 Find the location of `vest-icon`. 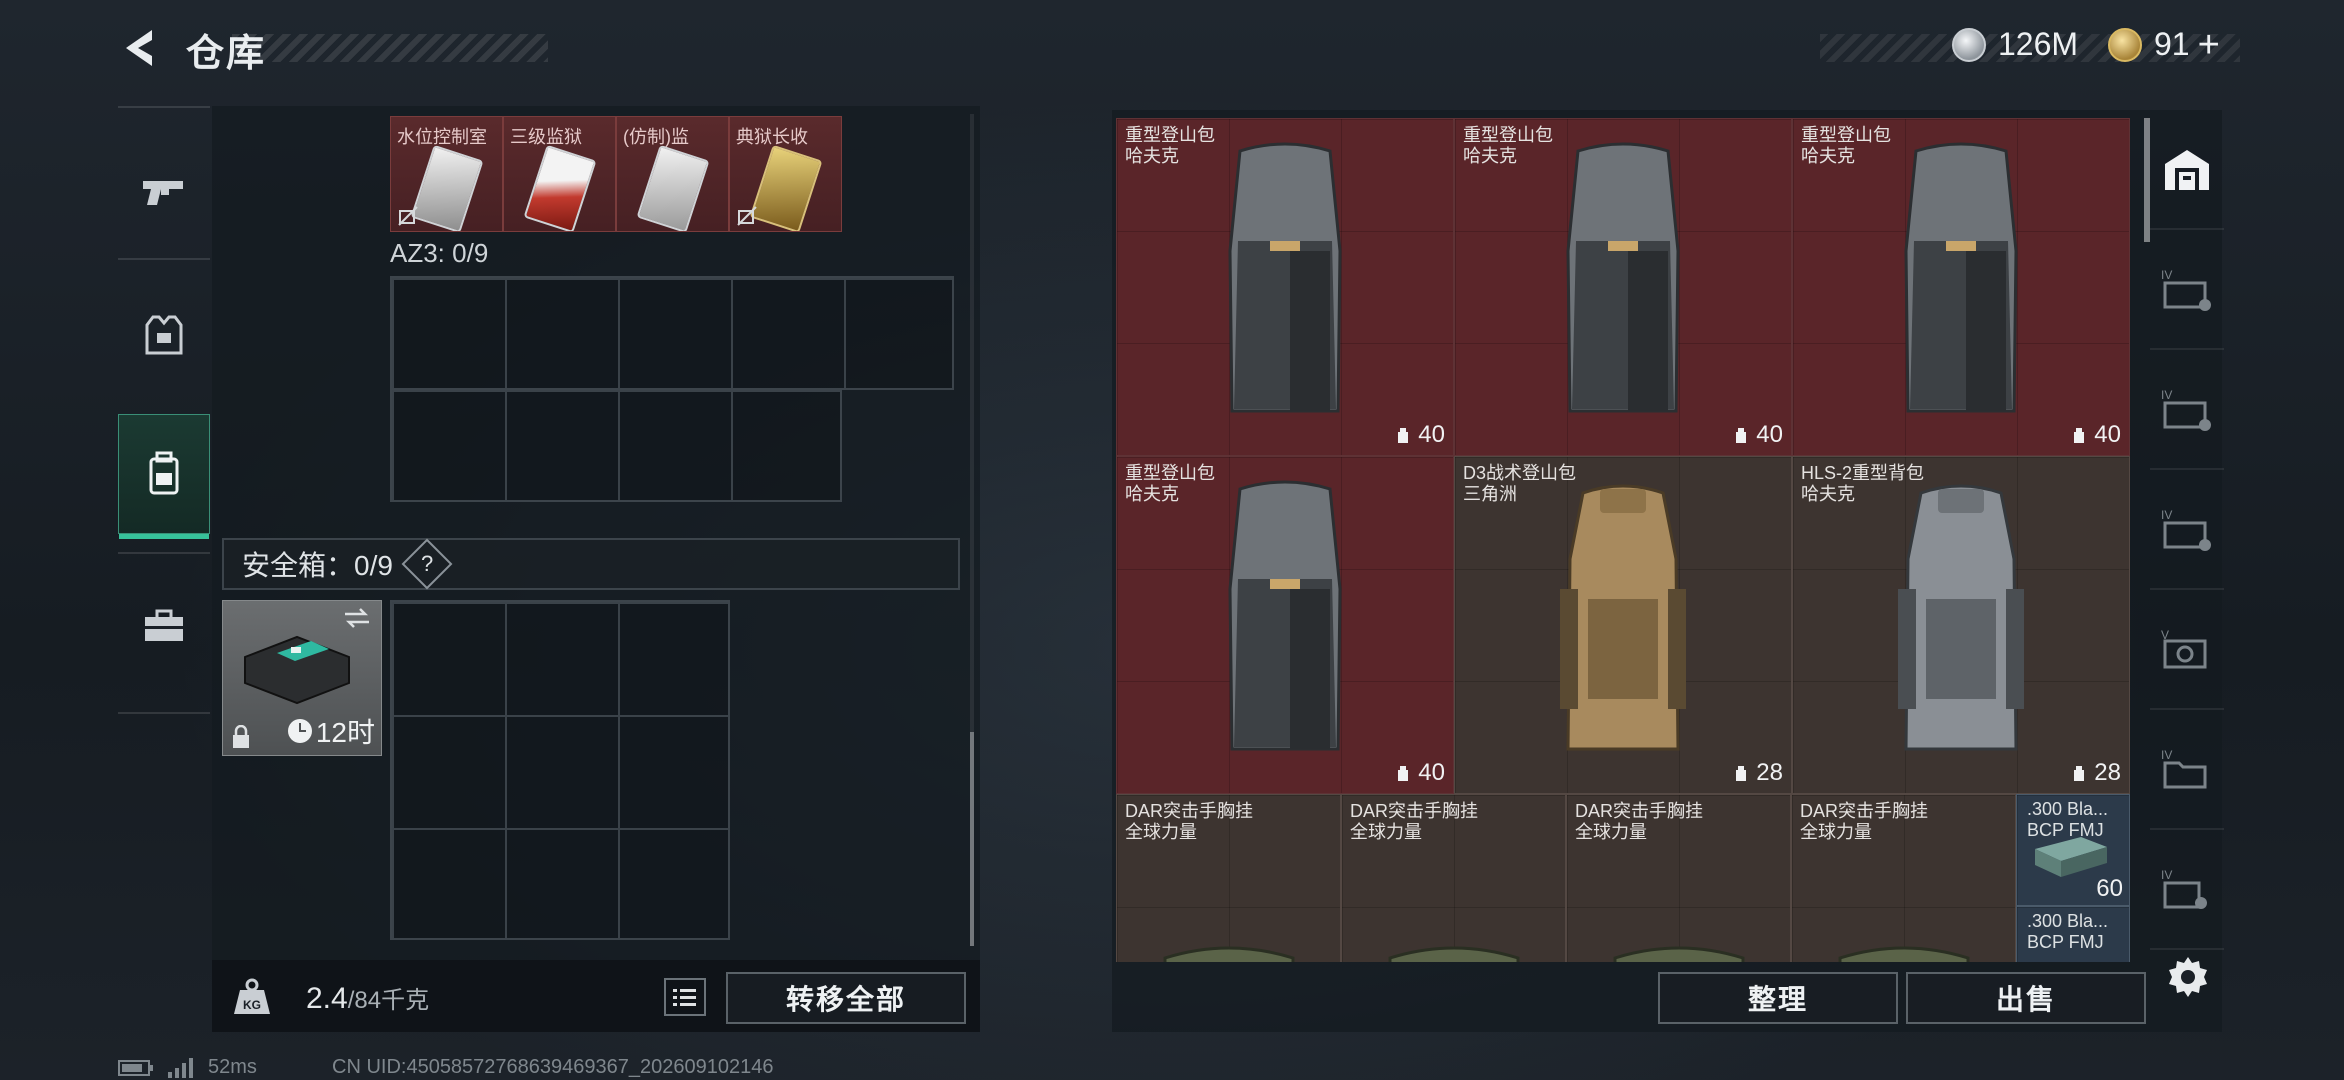

vest-icon is located at coordinates (164, 335).